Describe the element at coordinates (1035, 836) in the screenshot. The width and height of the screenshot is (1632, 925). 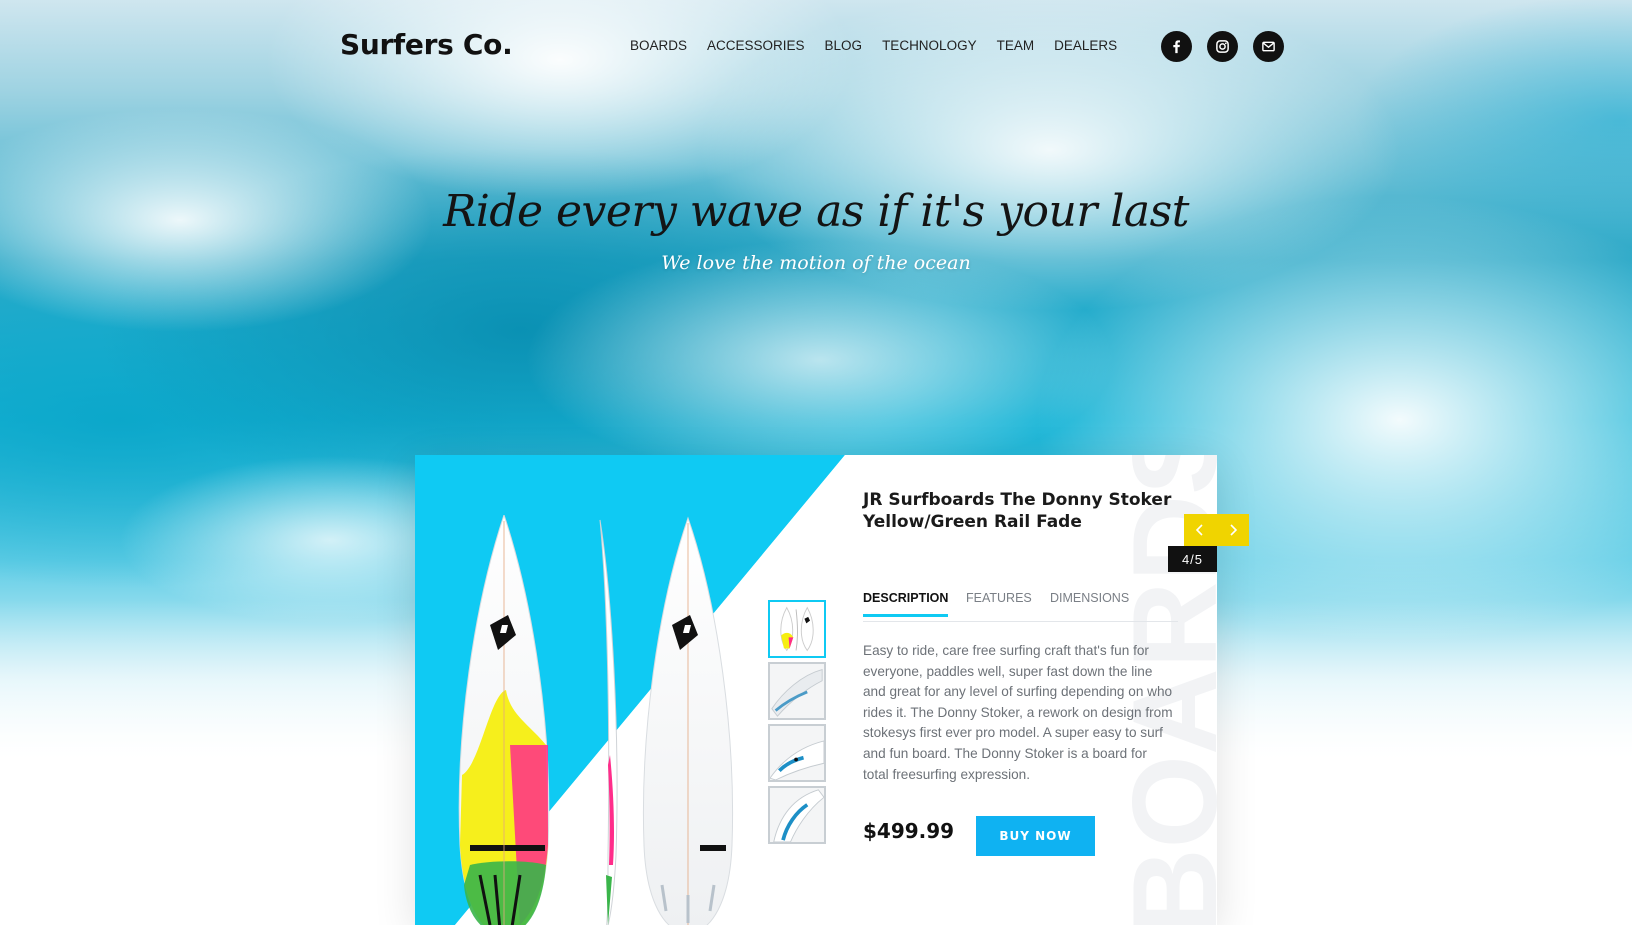
I see `buy-now-button: BUY NOW` at that location.